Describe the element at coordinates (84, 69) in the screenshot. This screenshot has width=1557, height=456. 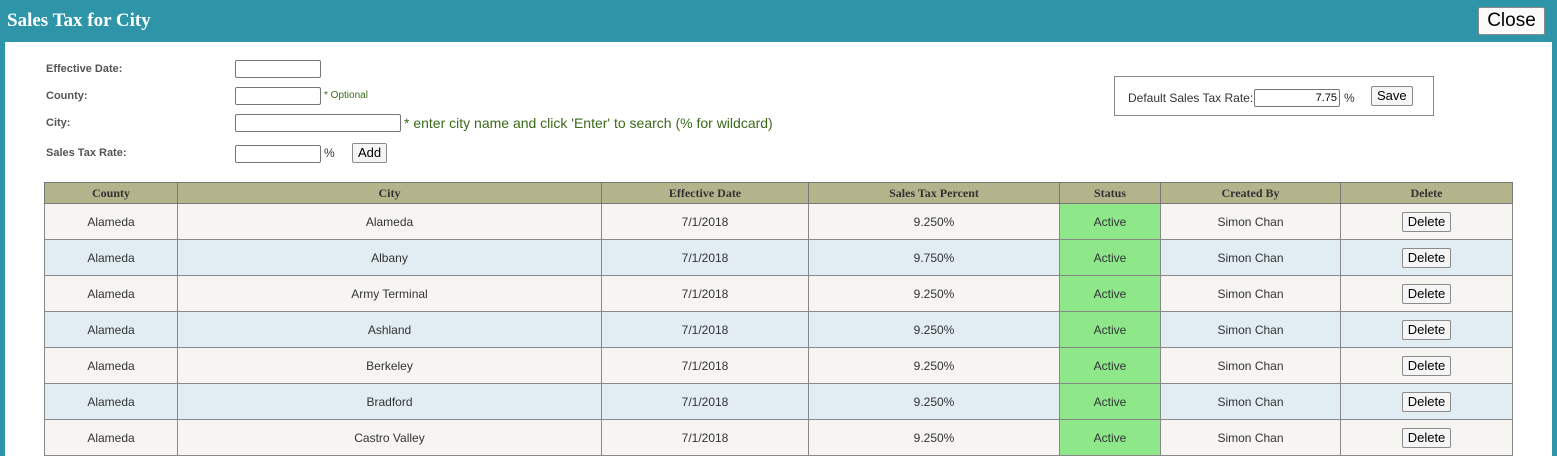
I see `effective-date-label: Effective Date:` at that location.